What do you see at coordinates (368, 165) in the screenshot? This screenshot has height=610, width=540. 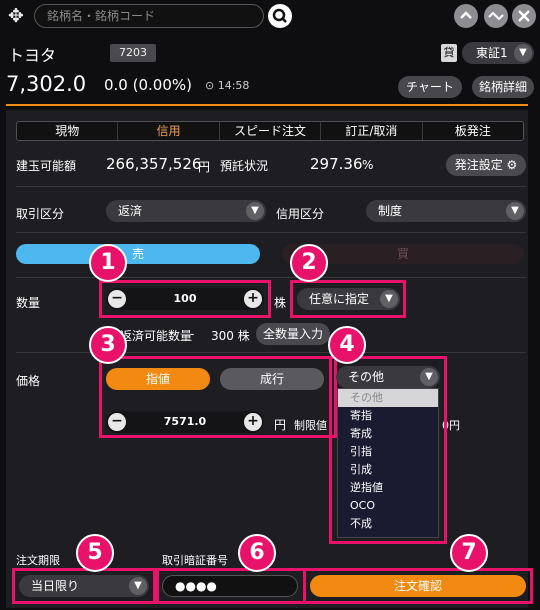 I see `margin-status-unit: %` at bounding box center [368, 165].